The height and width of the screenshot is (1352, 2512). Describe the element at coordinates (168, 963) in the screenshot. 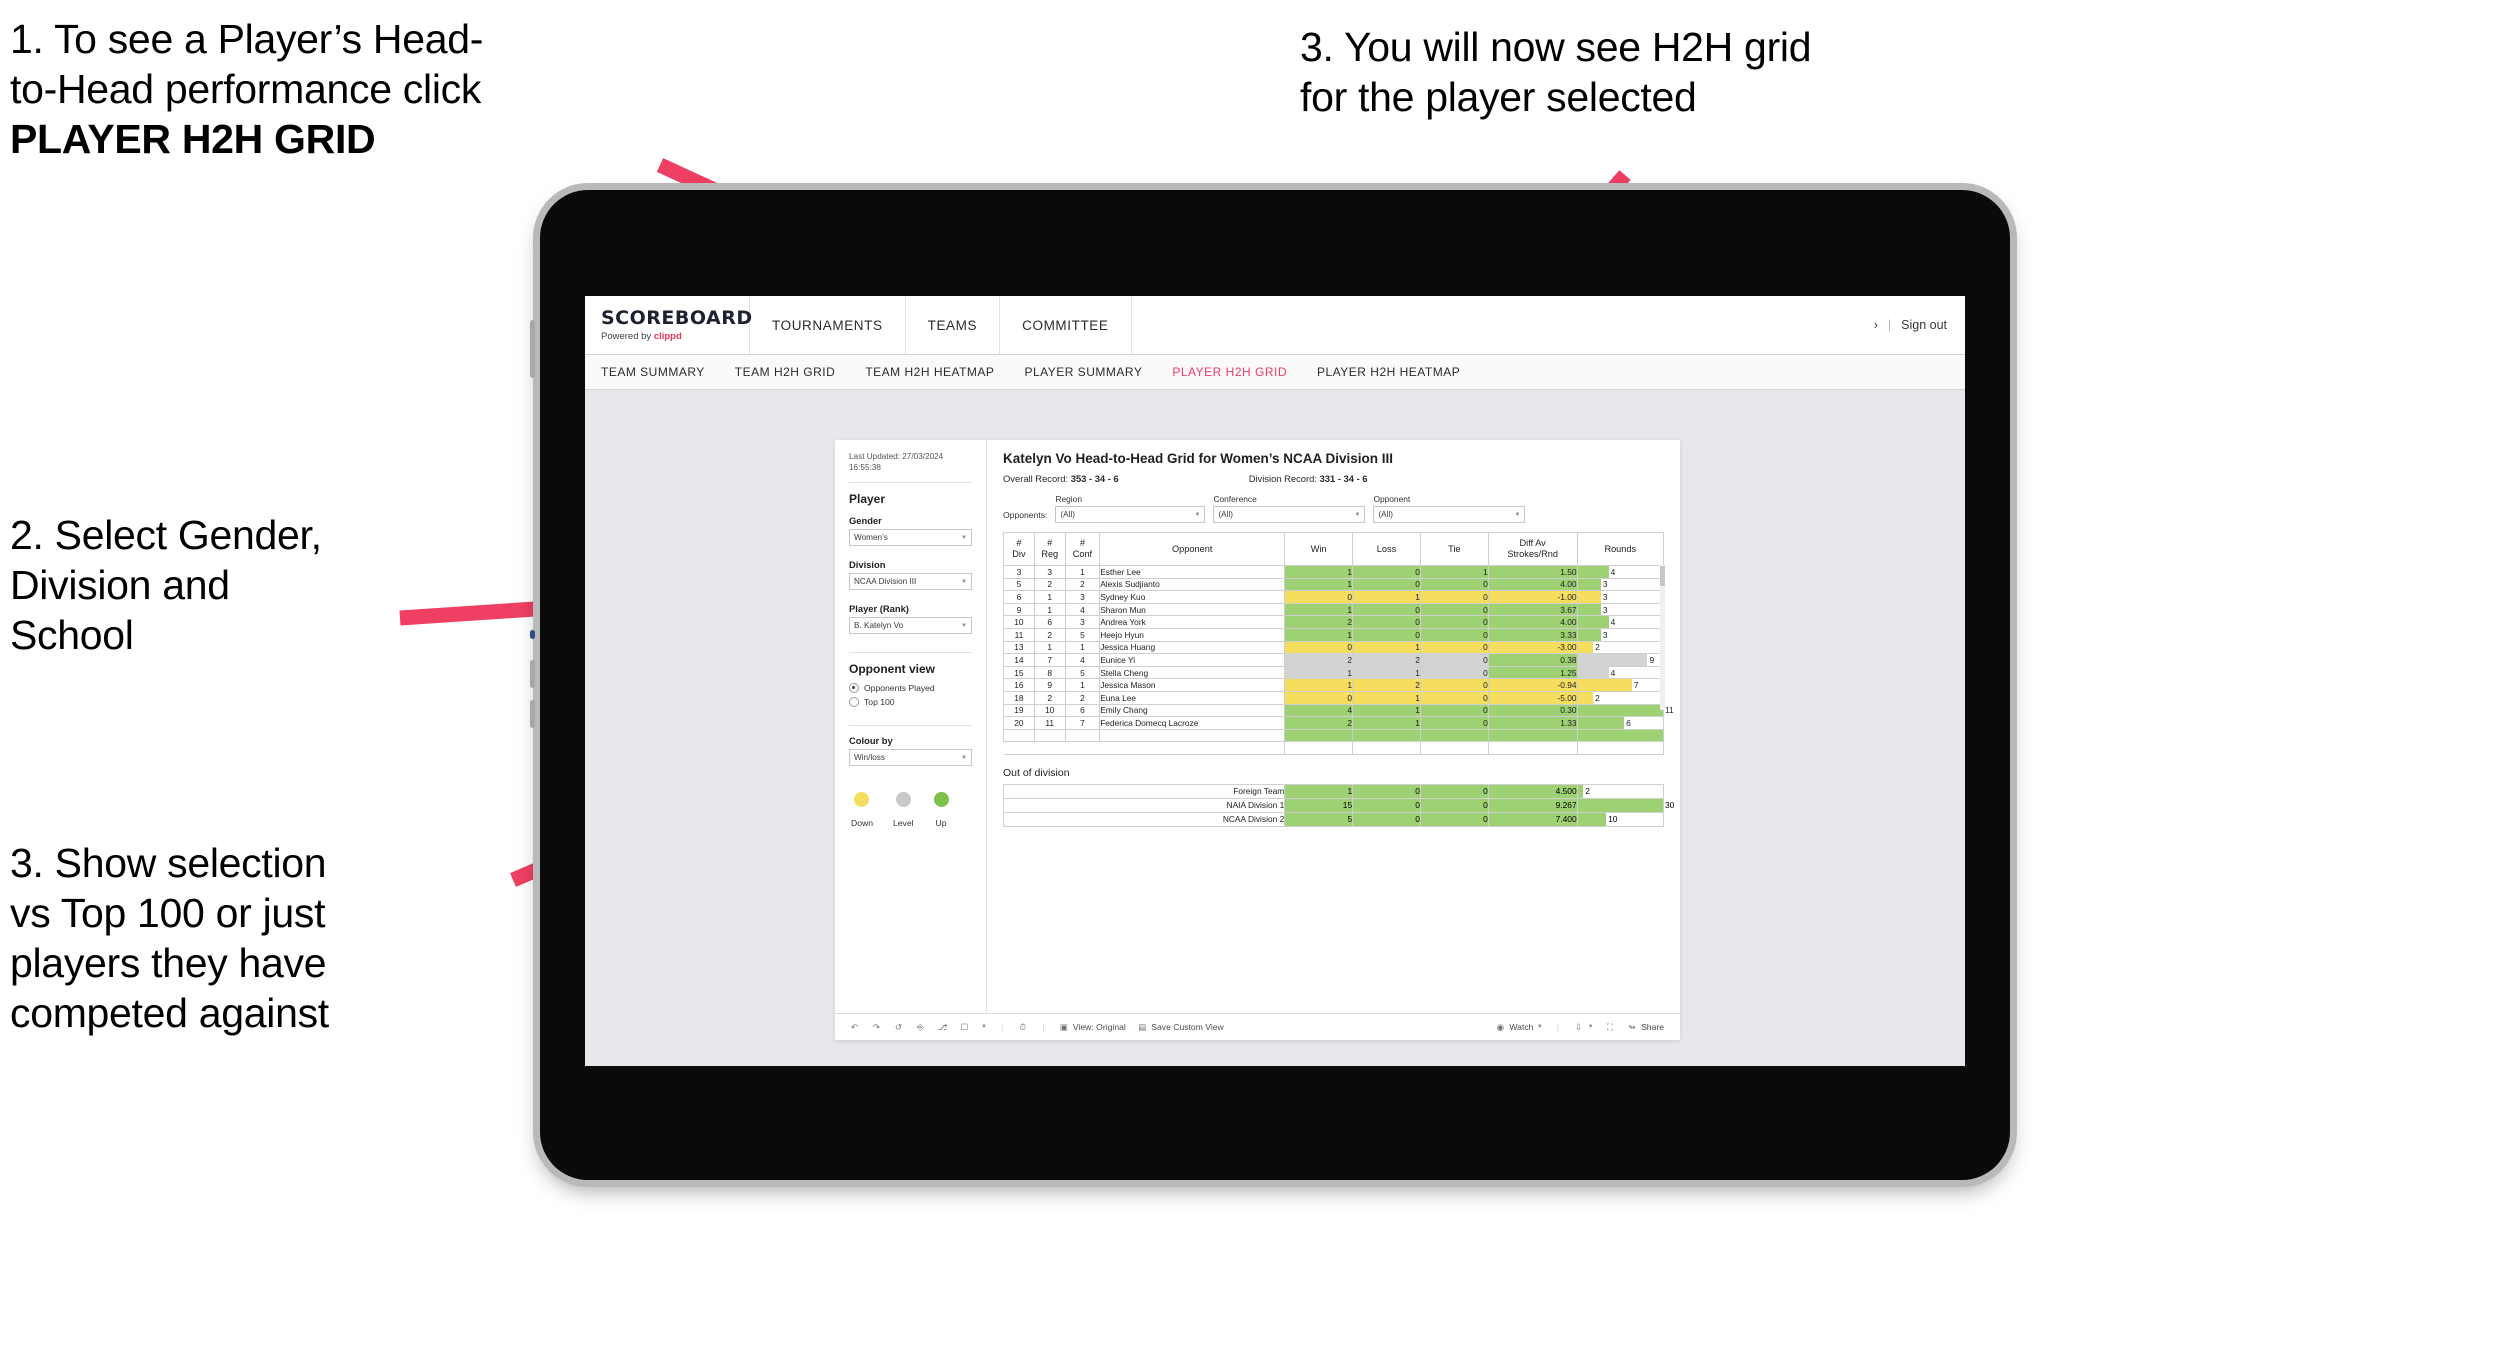

I see `annotation-3-line3: players they have` at that location.